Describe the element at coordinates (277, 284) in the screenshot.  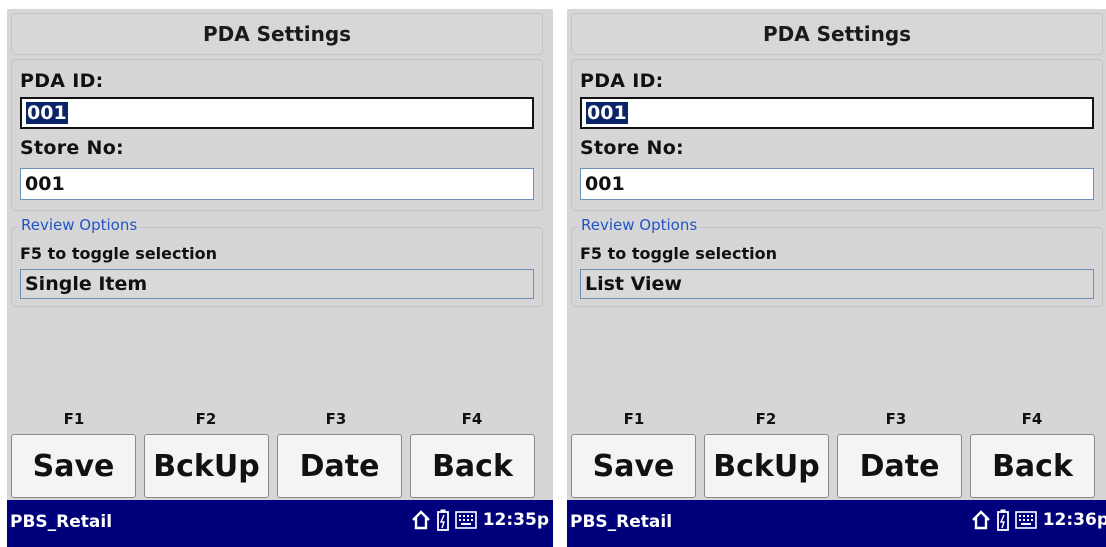
I see `review-option-select: Single Item` at that location.